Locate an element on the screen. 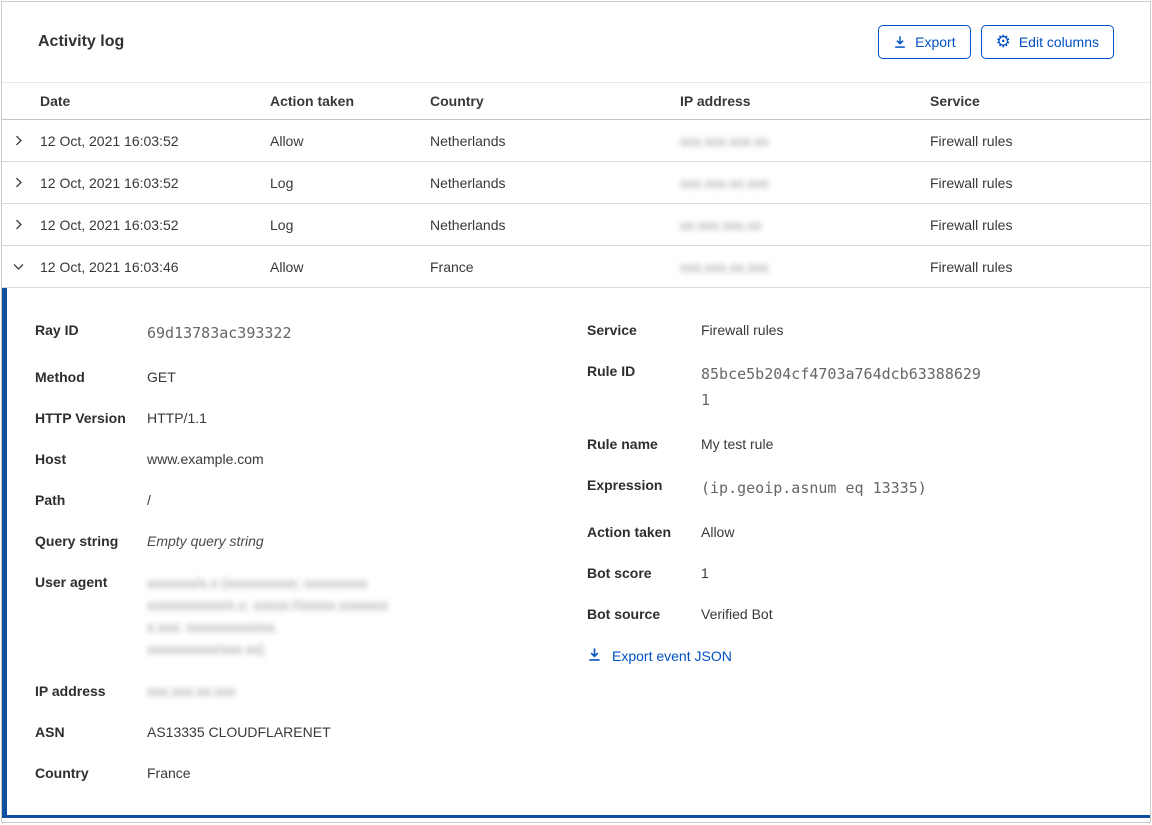  asn-label: ASN is located at coordinates (50, 732).